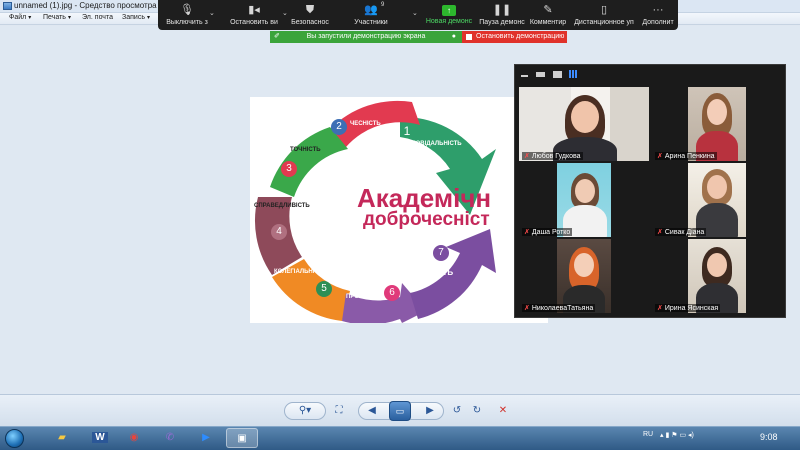  I want to click on minimize-icon, so click(524, 76).